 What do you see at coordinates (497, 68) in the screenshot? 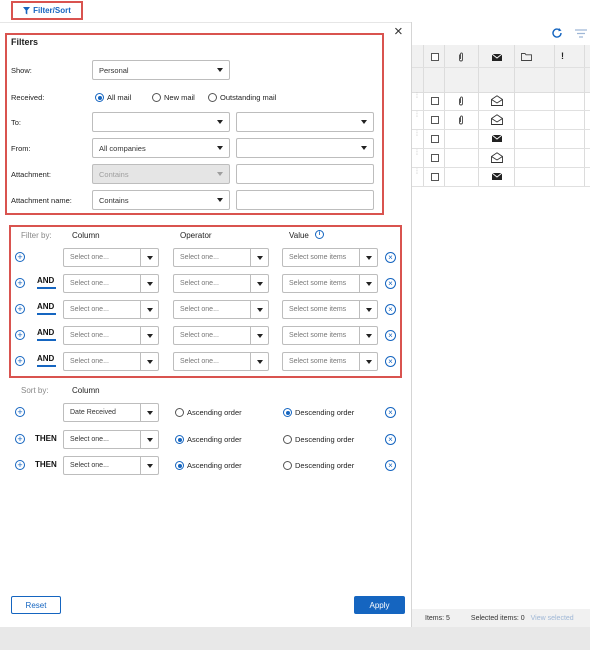
I see `grid-mail-col` at bounding box center [497, 68].